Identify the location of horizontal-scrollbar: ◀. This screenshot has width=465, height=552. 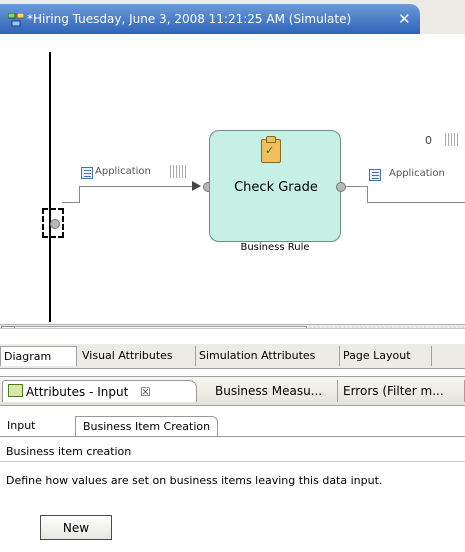
(232, 326).